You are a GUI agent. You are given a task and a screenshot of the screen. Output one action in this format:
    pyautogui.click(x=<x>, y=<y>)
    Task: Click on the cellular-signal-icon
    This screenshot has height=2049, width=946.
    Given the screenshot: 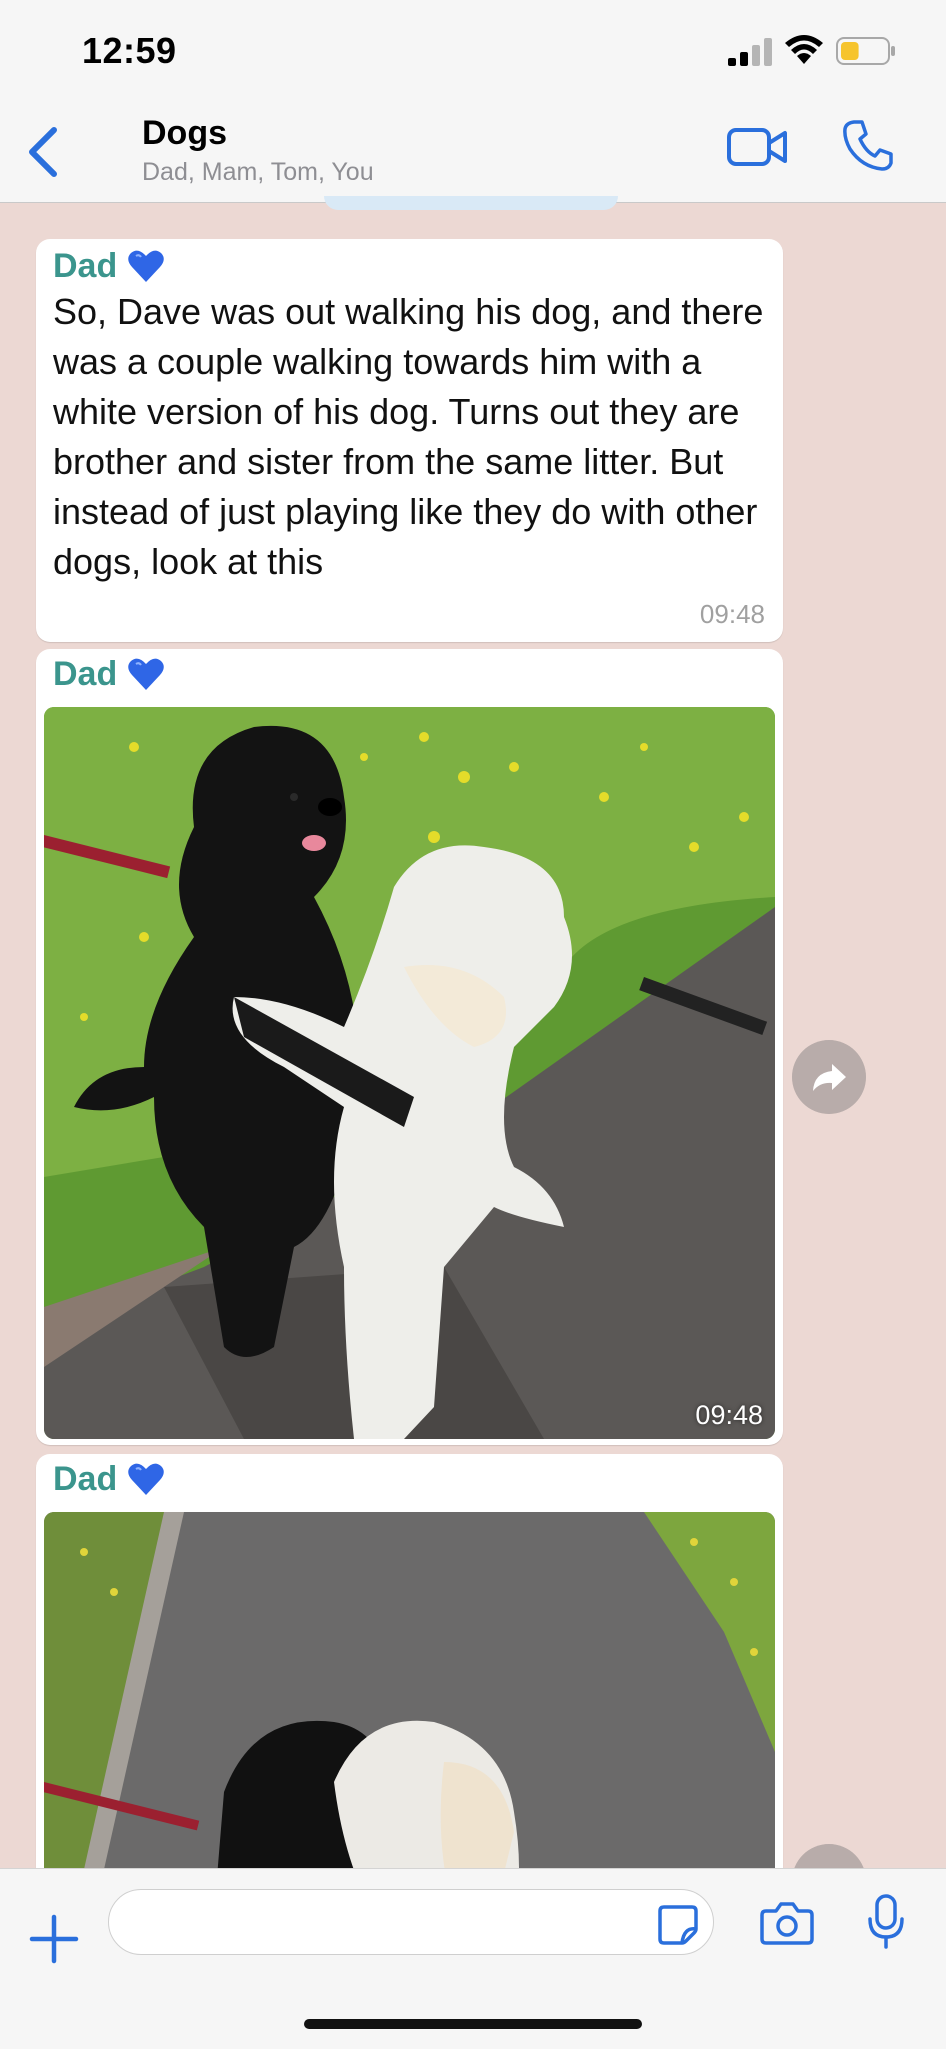 What is the action you would take?
    pyautogui.click(x=750, y=52)
    